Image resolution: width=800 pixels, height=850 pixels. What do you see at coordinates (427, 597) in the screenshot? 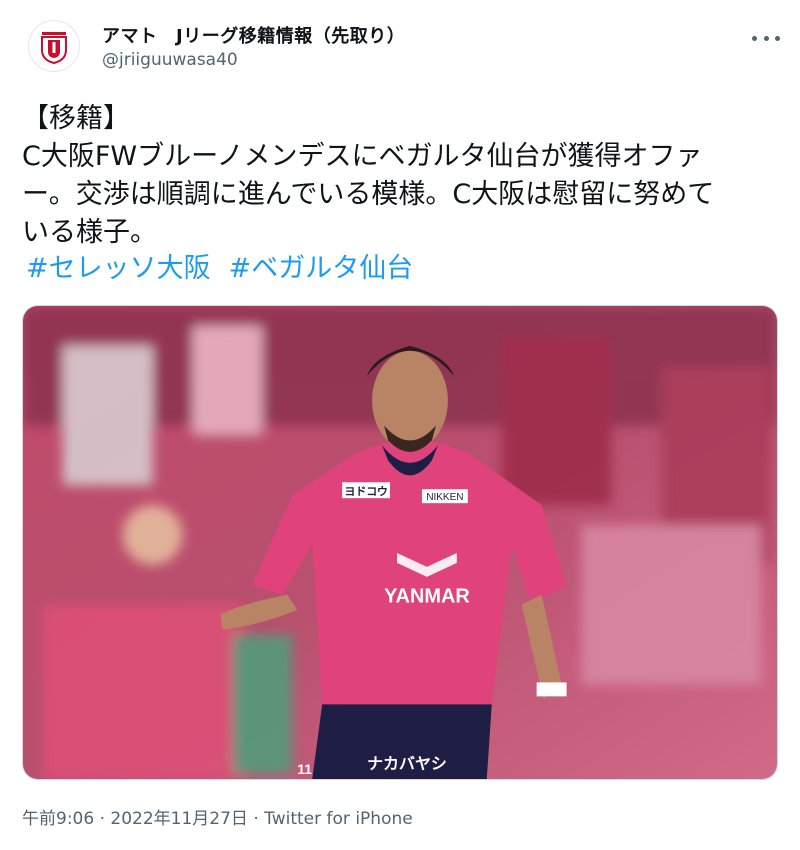
I see `jersey-sponsor: YANMAR` at bounding box center [427, 597].